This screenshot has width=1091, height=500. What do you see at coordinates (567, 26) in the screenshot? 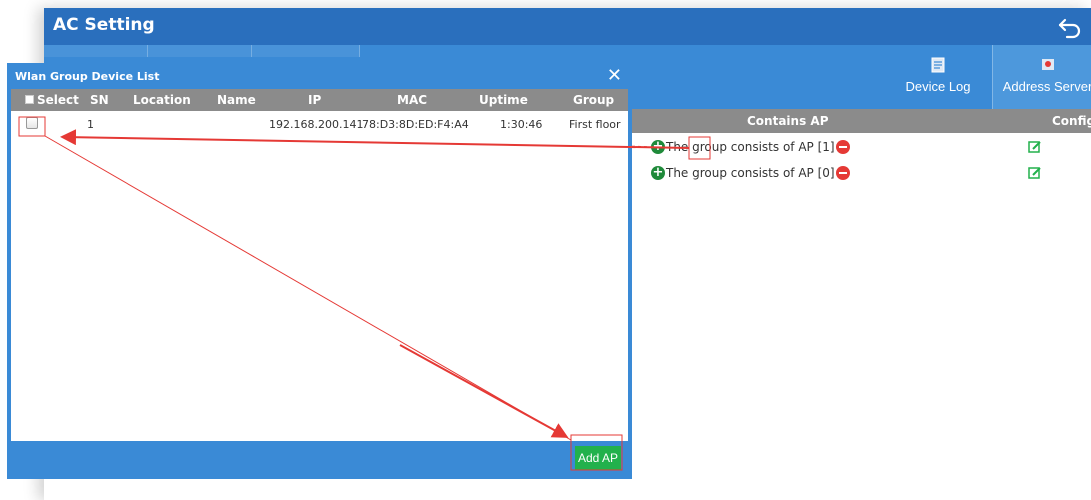
I see `app-header: AC Setting` at bounding box center [567, 26].